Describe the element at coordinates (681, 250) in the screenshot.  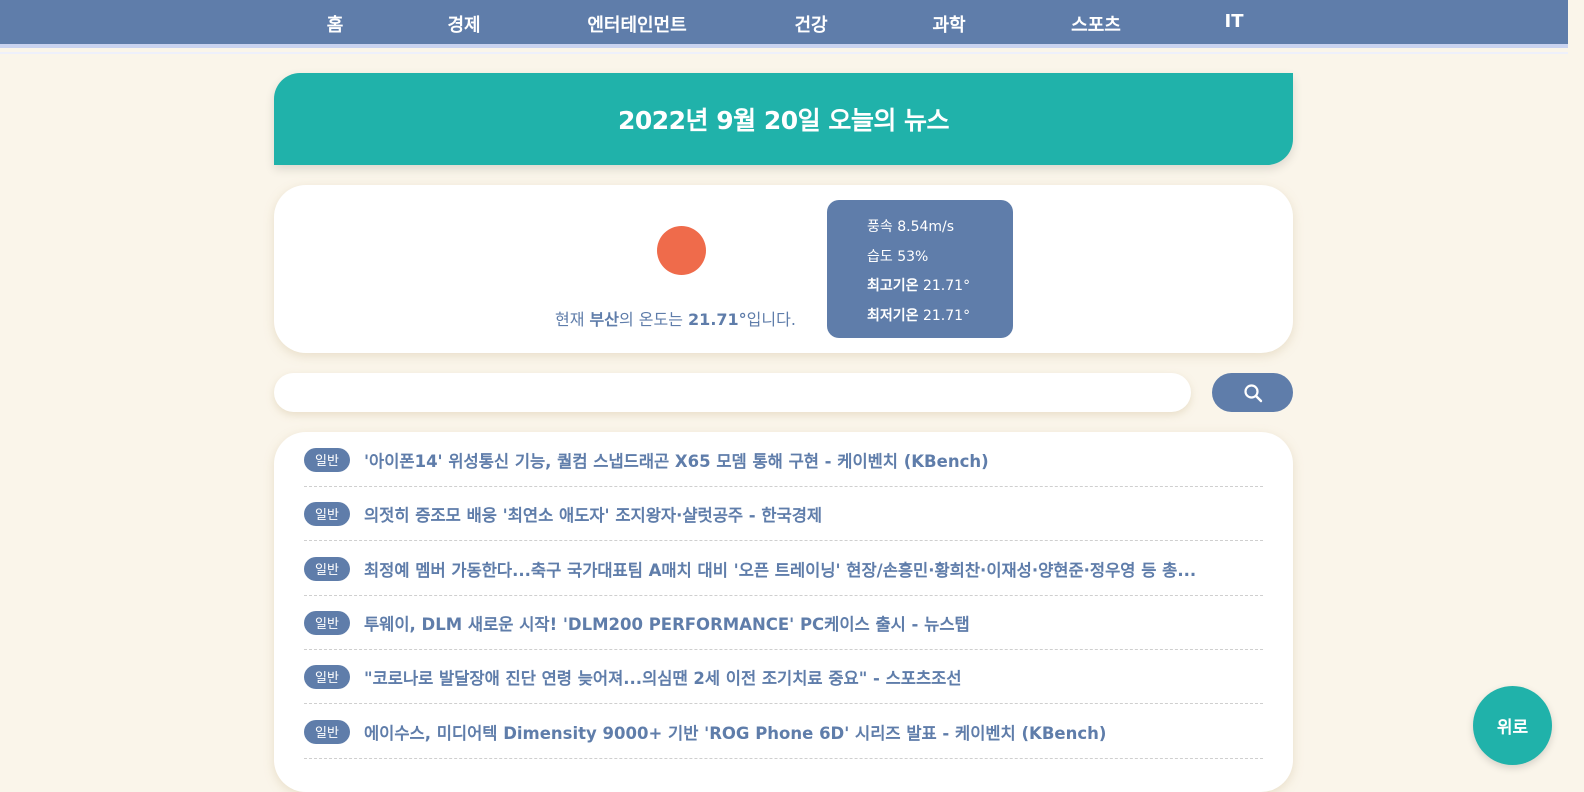
I see `sun-icon` at that location.